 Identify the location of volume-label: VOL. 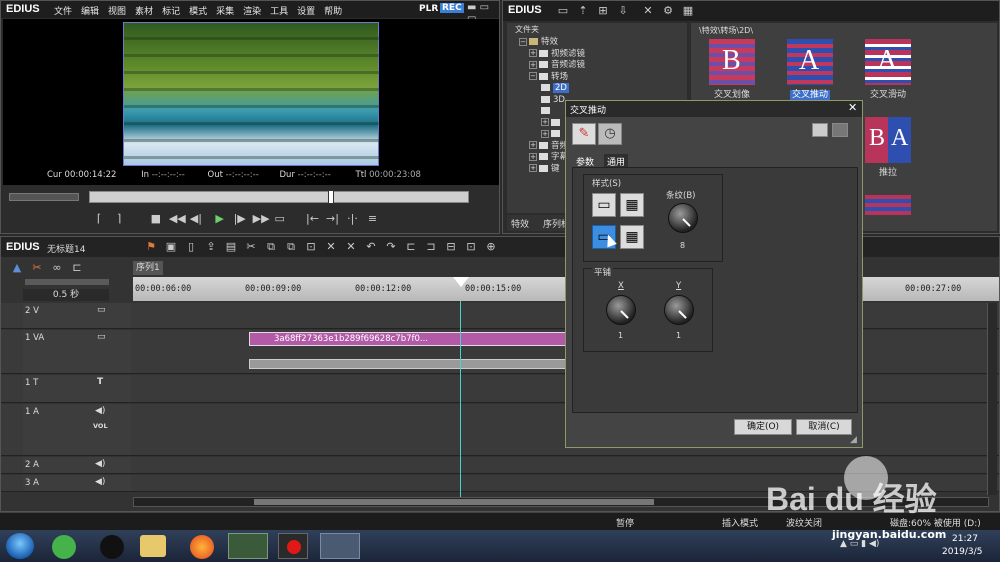
(100, 426).